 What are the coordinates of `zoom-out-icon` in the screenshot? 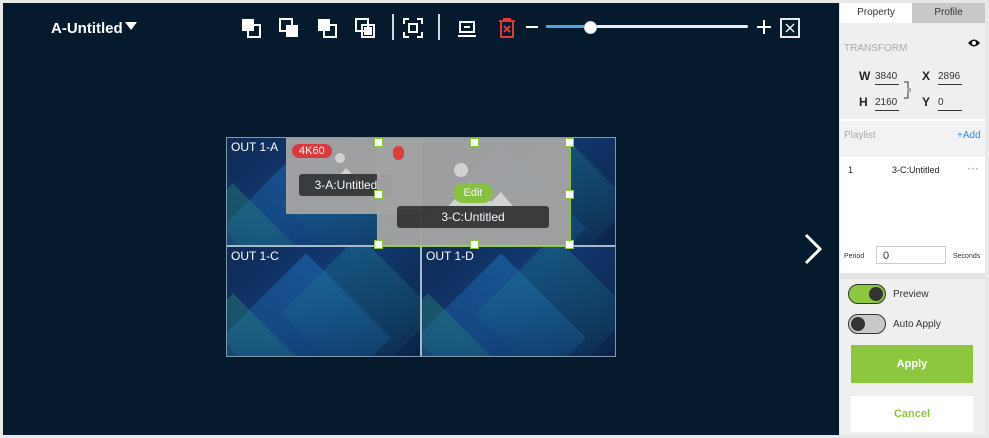 It's located at (532, 27).